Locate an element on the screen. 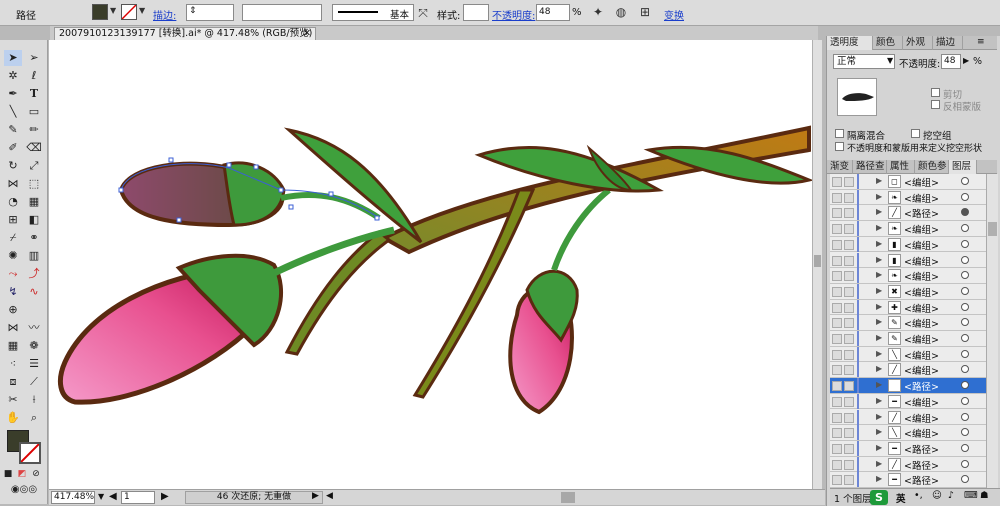 This screenshot has height=506, width=1000. wave-tool-icon: 〰 is located at coordinates (34, 328).